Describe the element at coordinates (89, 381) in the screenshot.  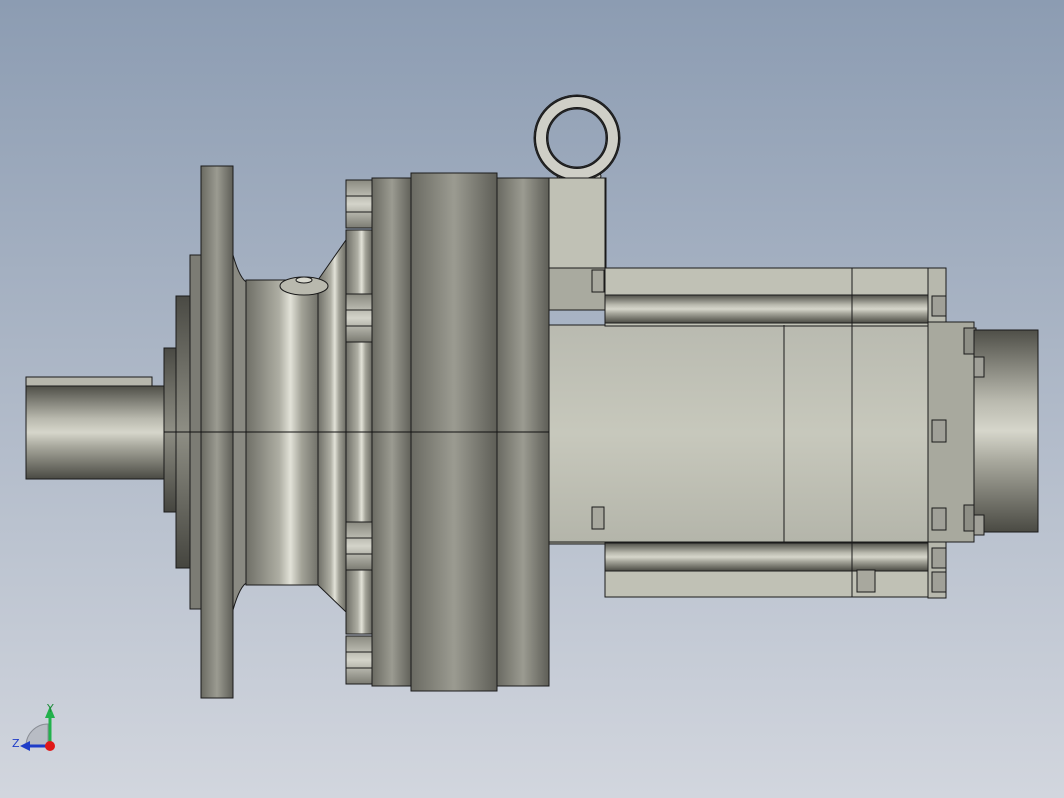
I see `shaft-key` at that location.